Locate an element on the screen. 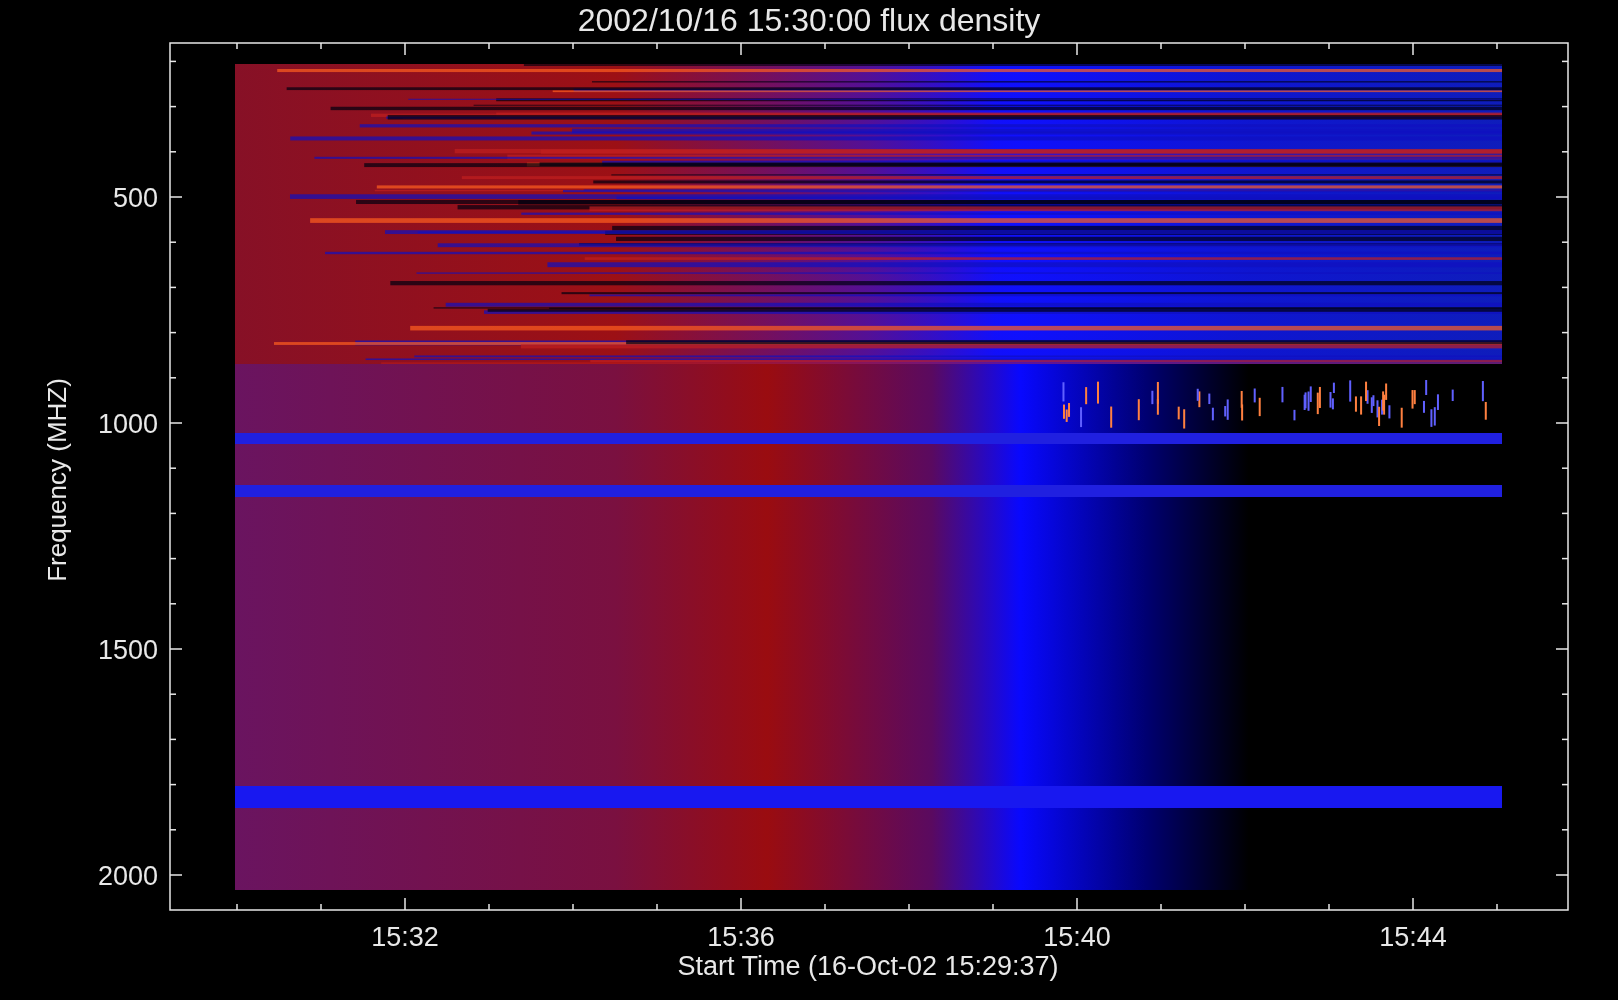 Image resolution: width=1618 pixels, height=1000 pixels. y-tick-label: 2000 is located at coordinates (127, 876).